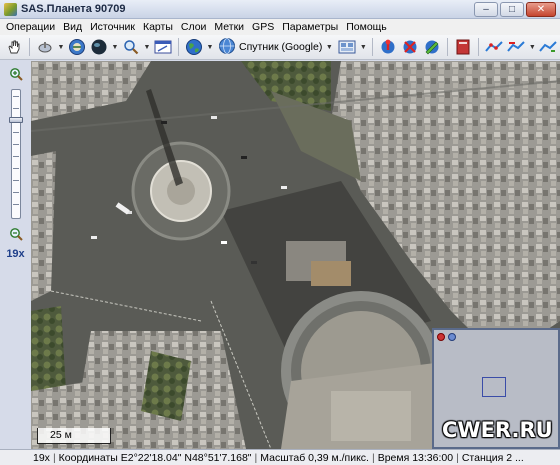 Image resolution: width=560 pixels, height=465 pixels. I want to click on marker-edit-icon, so click(432, 47).